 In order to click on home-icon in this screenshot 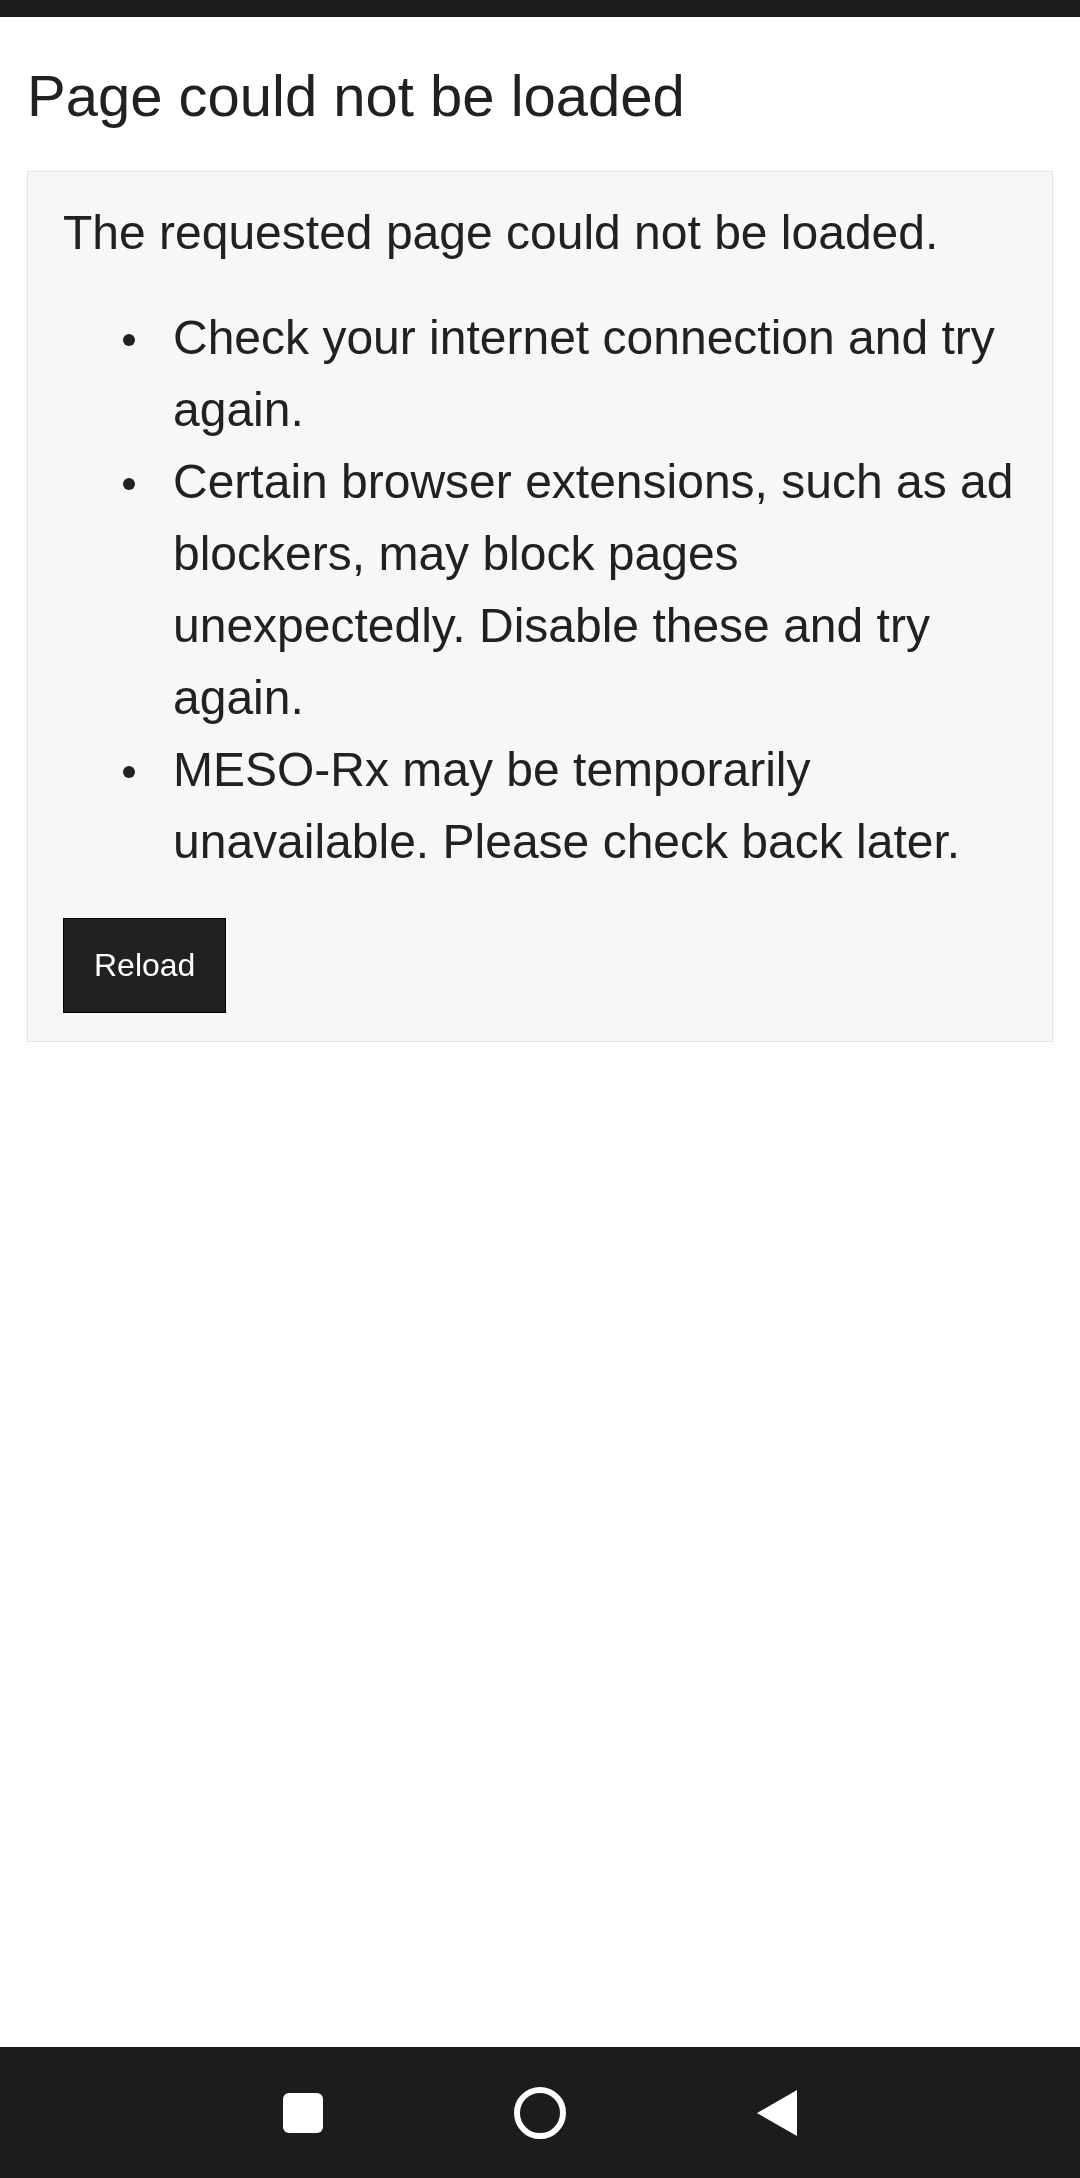, I will do `click(540, 2112)`.